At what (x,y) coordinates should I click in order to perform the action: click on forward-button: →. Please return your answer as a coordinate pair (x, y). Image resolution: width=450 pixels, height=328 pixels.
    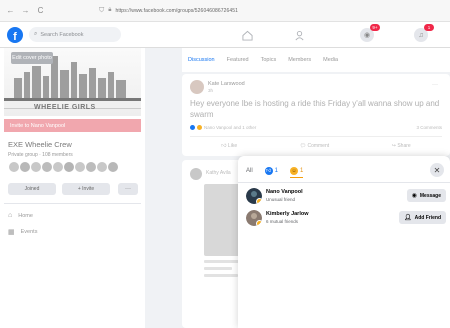
    Looking at the image, I should click on (25, 10).